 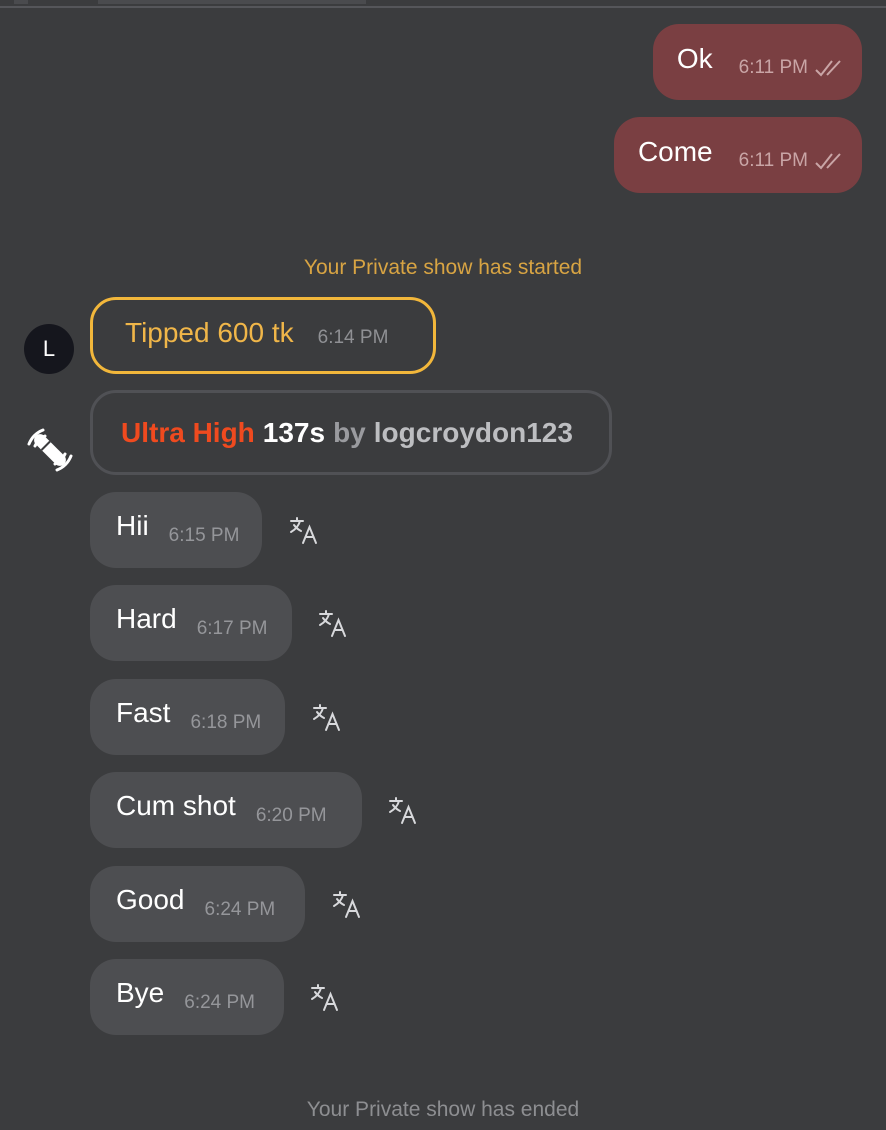 What do you see at coordinates (226, 722) in the screenshot?
I see `message-time: 6:18 PM` at bounding box center [226, 722].